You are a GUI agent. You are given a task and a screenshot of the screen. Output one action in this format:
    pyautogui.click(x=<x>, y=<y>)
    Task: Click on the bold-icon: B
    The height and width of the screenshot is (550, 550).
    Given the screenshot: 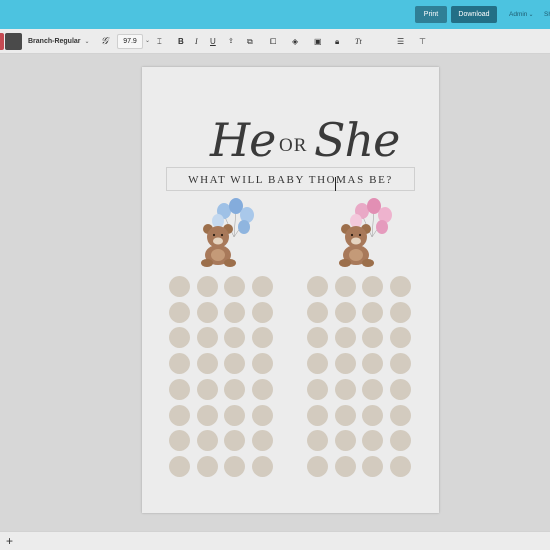 What is the action you would take?
    pyautogui.click(x=181, y=41)
    